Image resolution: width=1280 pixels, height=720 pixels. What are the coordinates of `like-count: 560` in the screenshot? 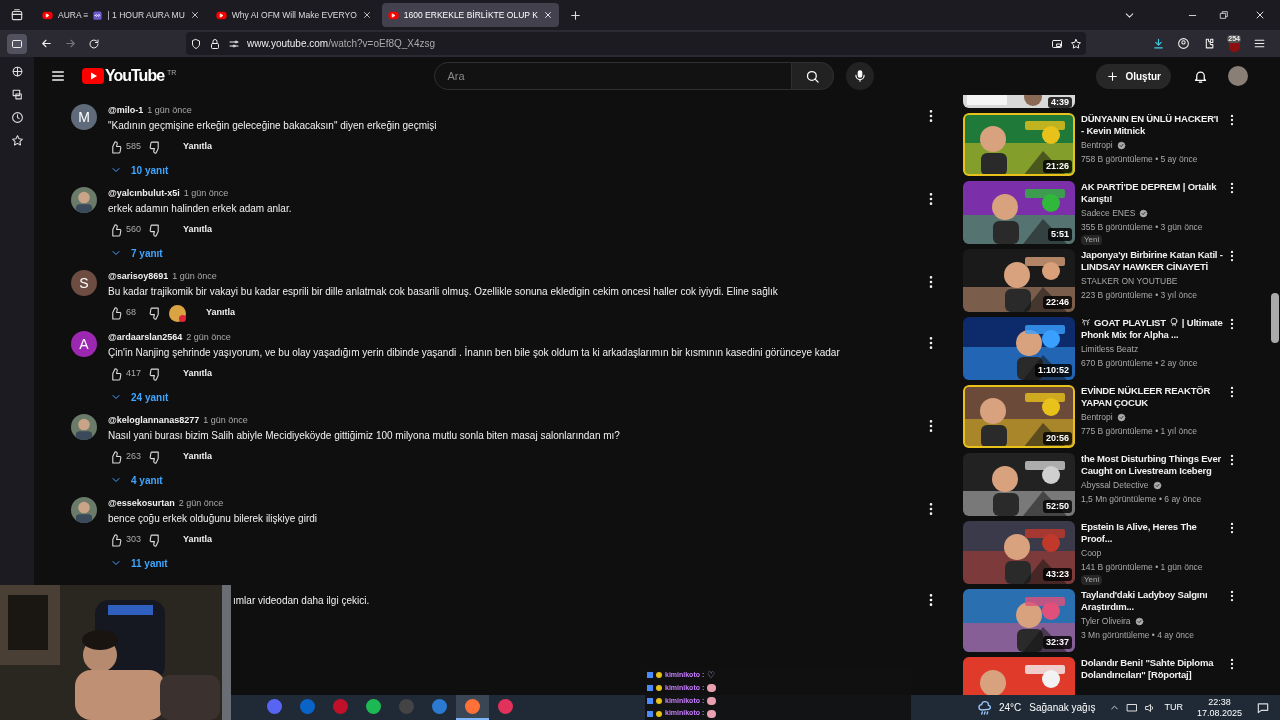 It's located at (134, 230).